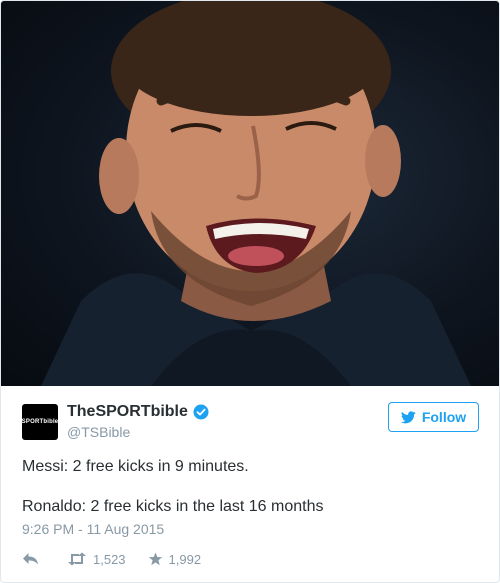  Describe the element at coordinates (98, 432) in the screenshot. I see `author-handle: @TSBible` at that location.